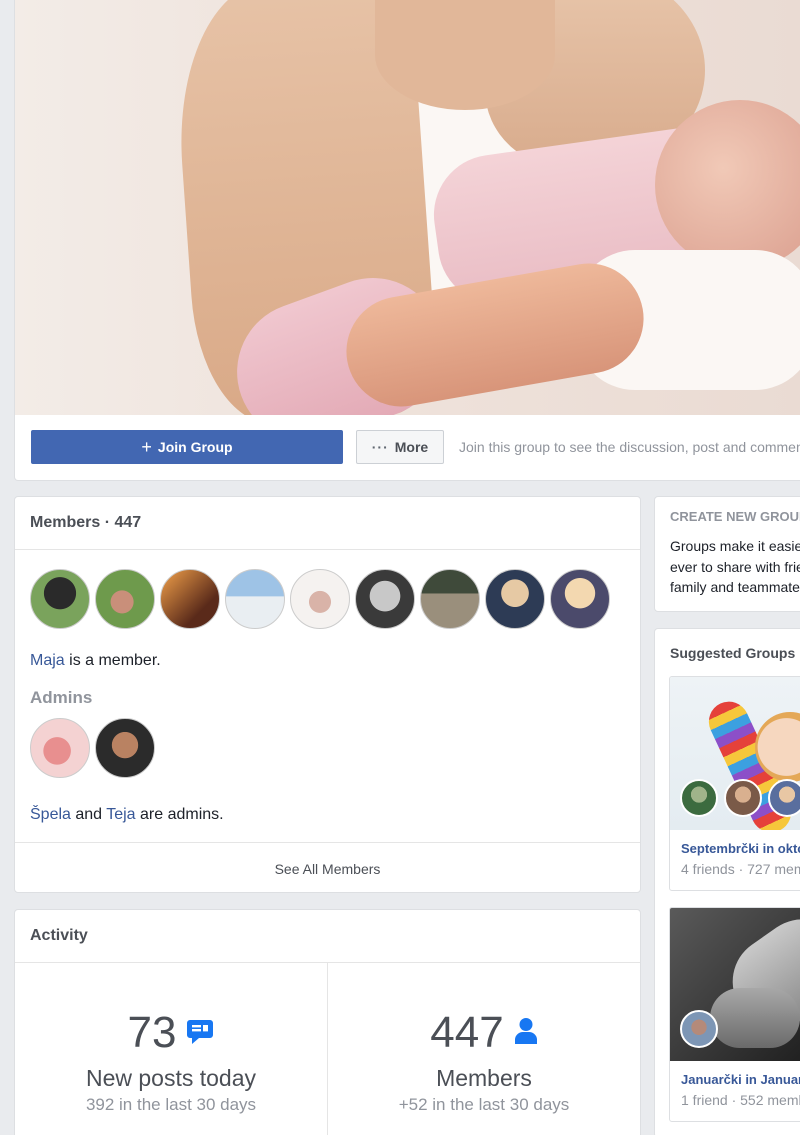 This screenshot has width=800, height=1135. Describe the element at coordinates (92, 748) in the screenshot. I see `admin-avatar-row` at that location.